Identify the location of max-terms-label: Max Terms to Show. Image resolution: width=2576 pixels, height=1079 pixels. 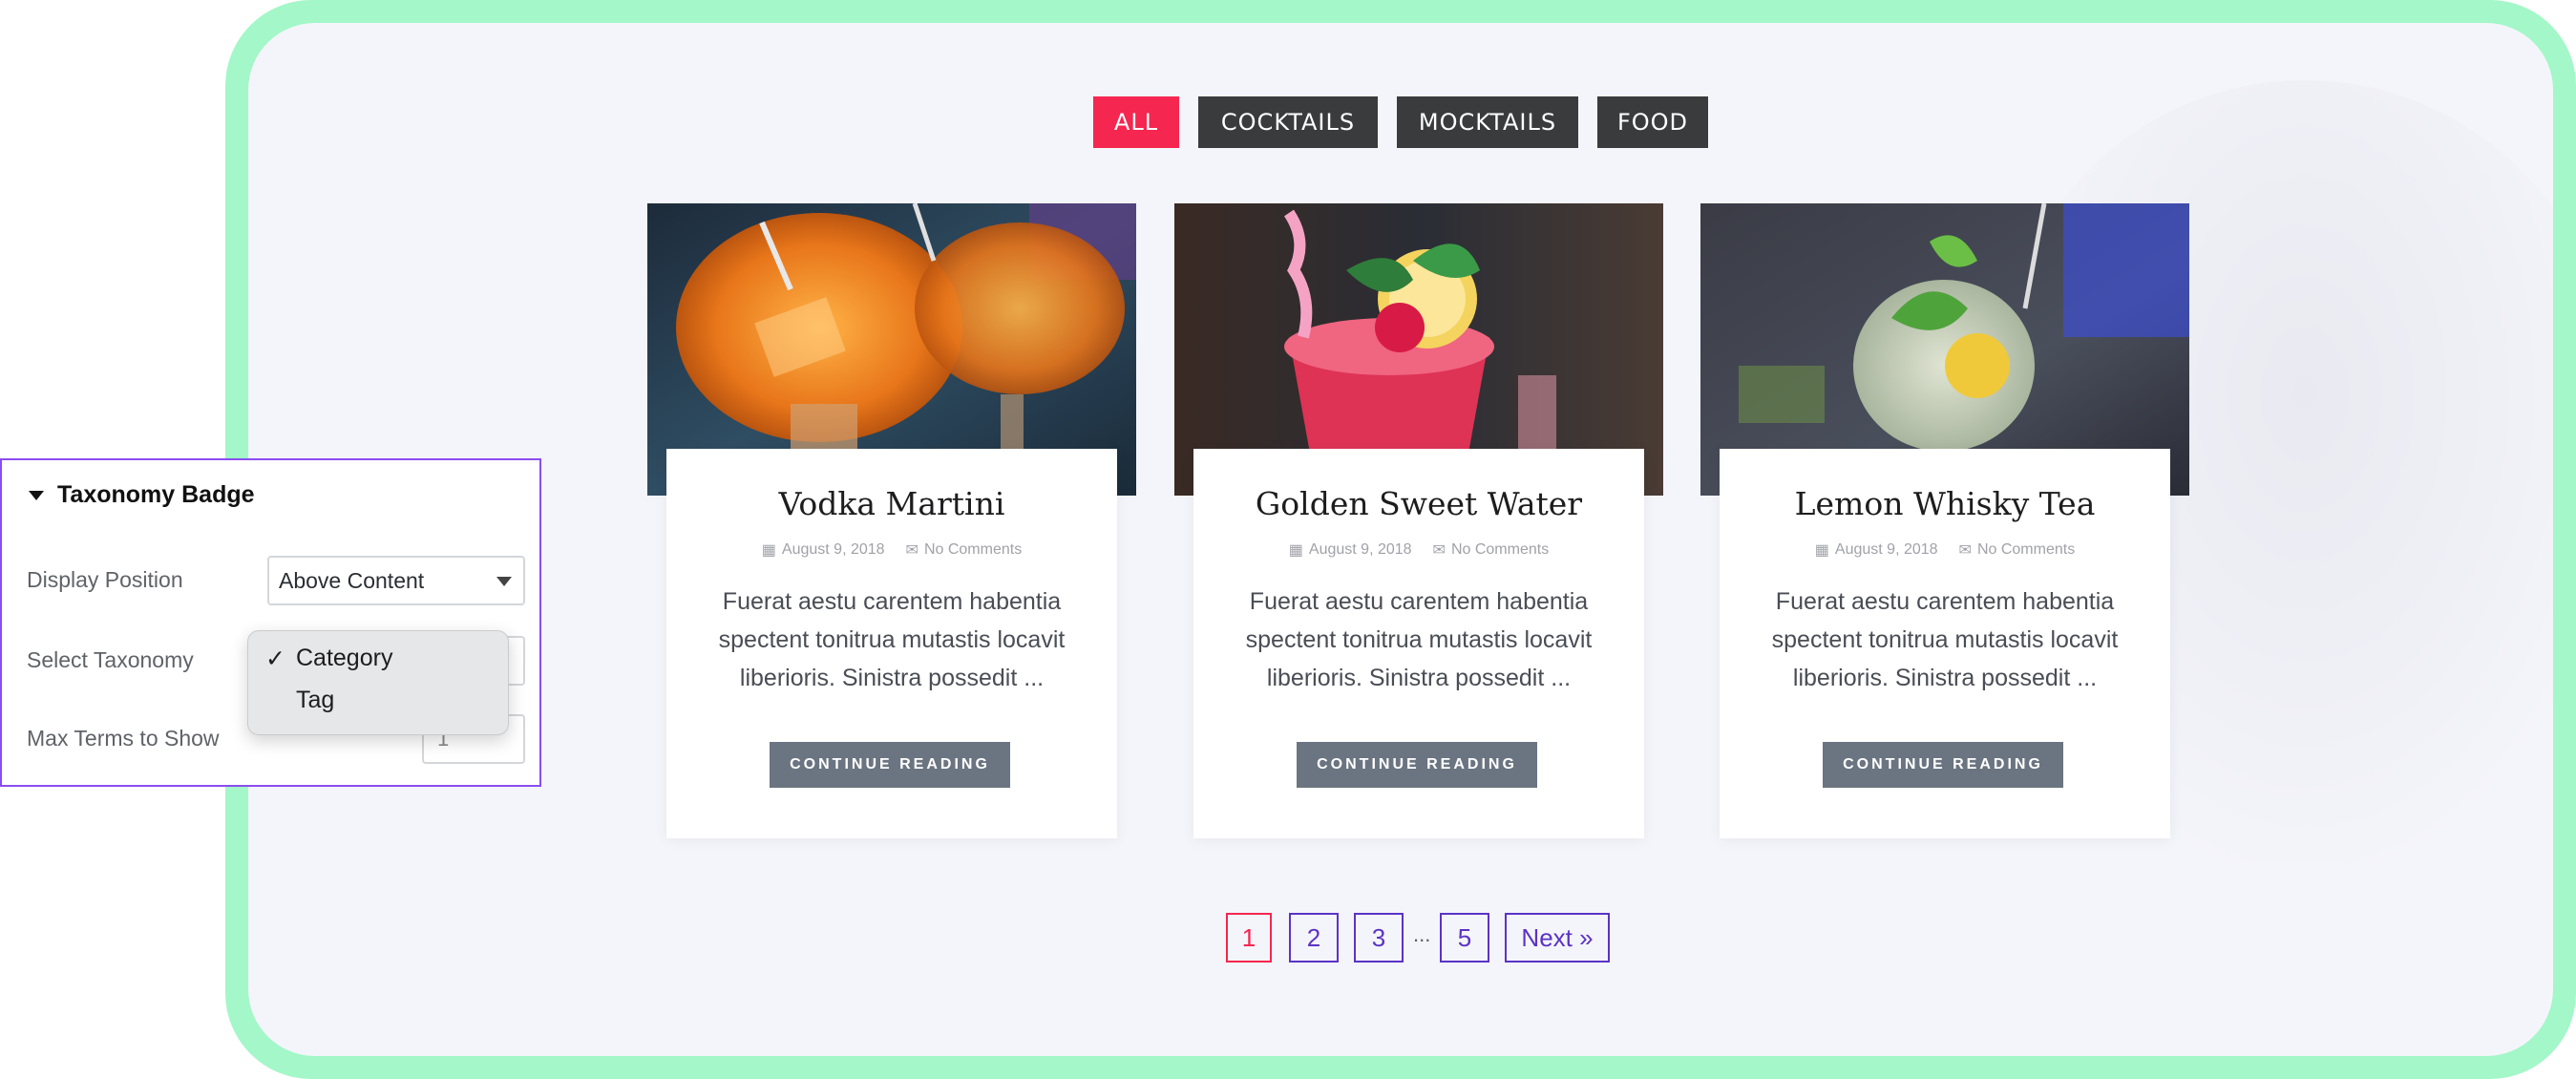
(123, 738).